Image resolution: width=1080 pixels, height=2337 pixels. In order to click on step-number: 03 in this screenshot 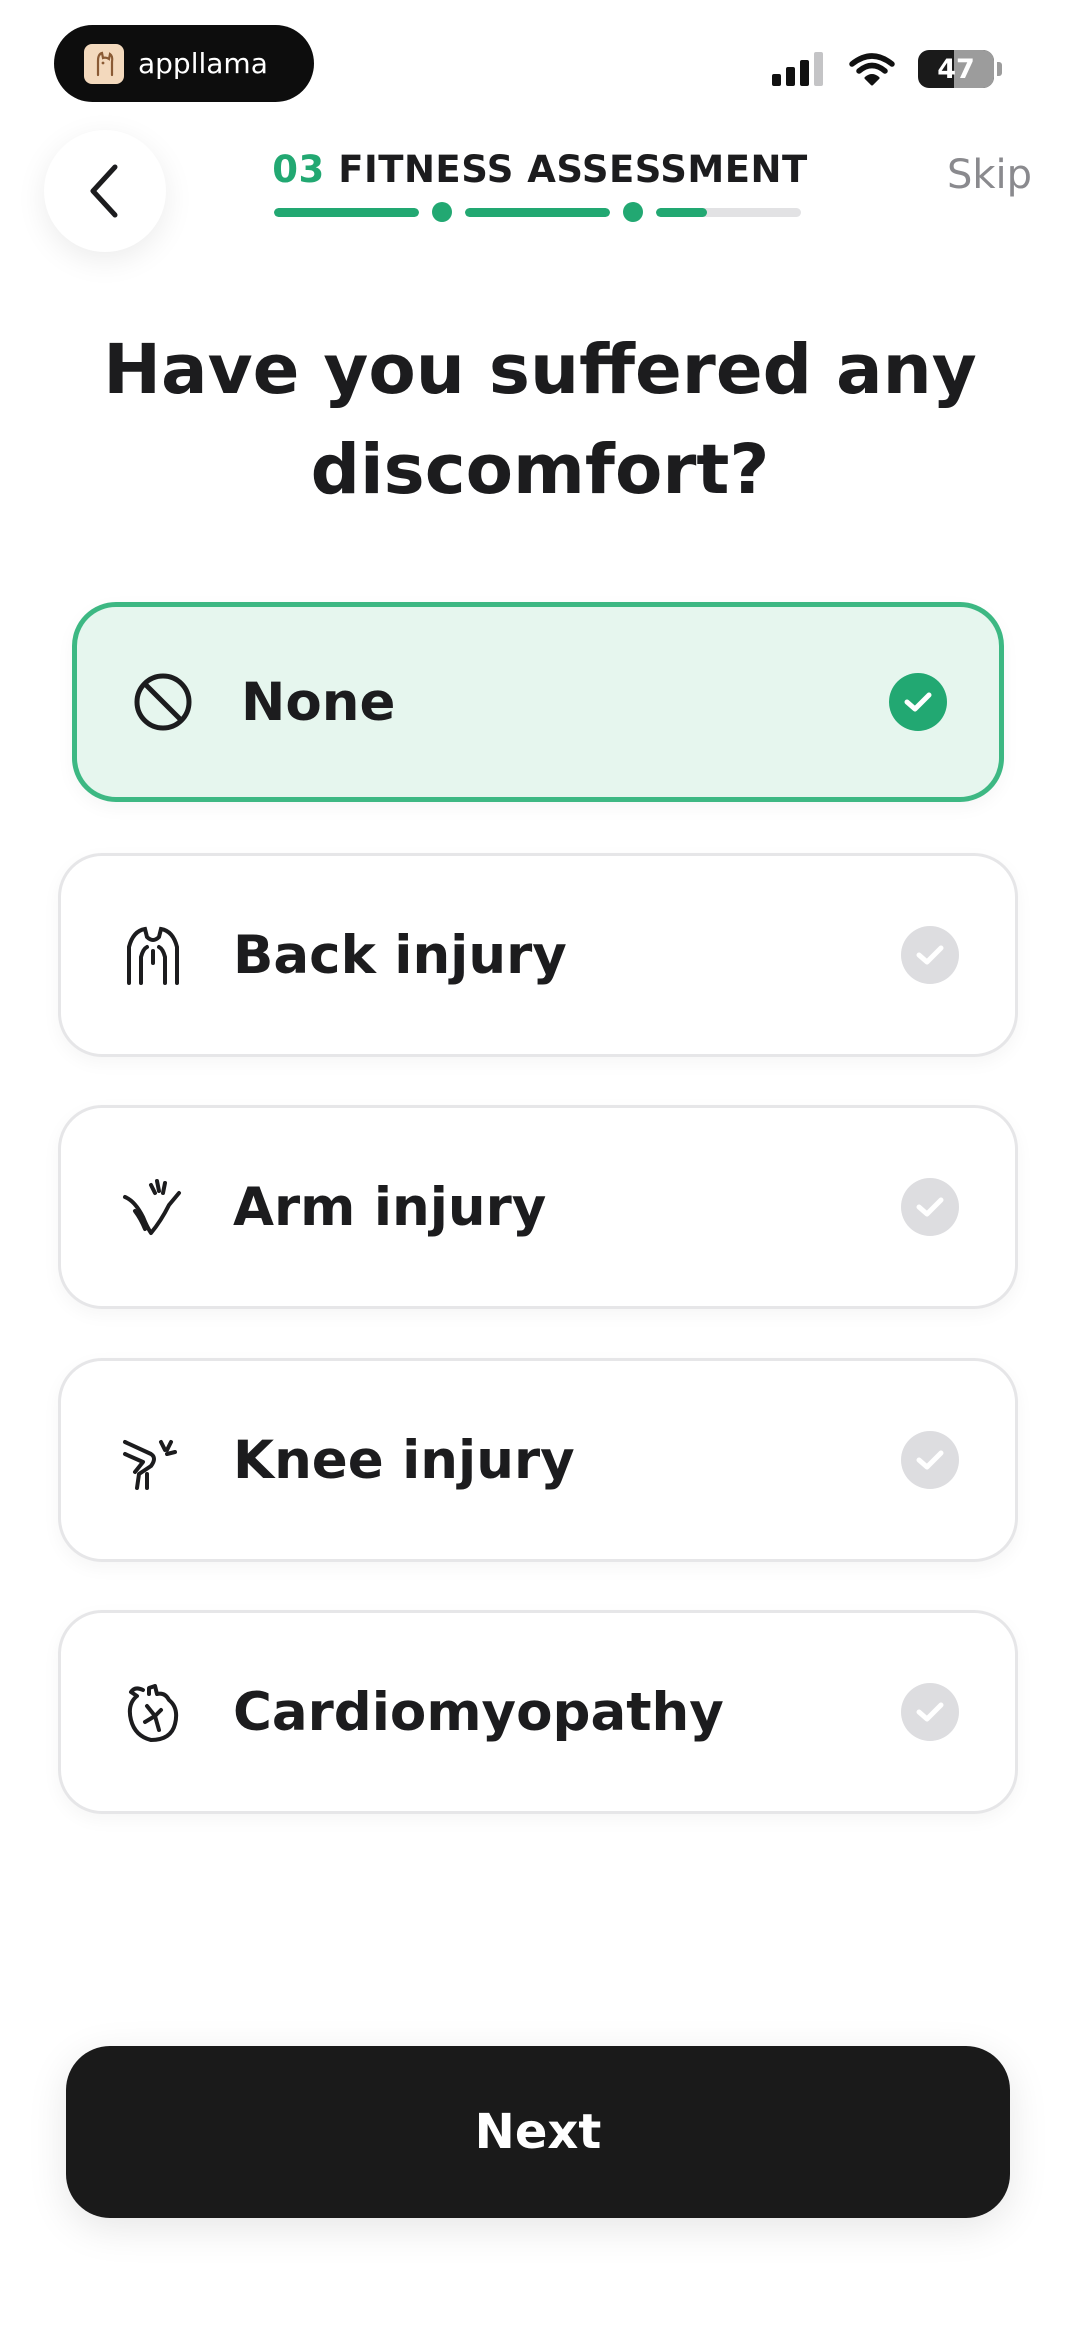, I will do `click(298, 169)`.